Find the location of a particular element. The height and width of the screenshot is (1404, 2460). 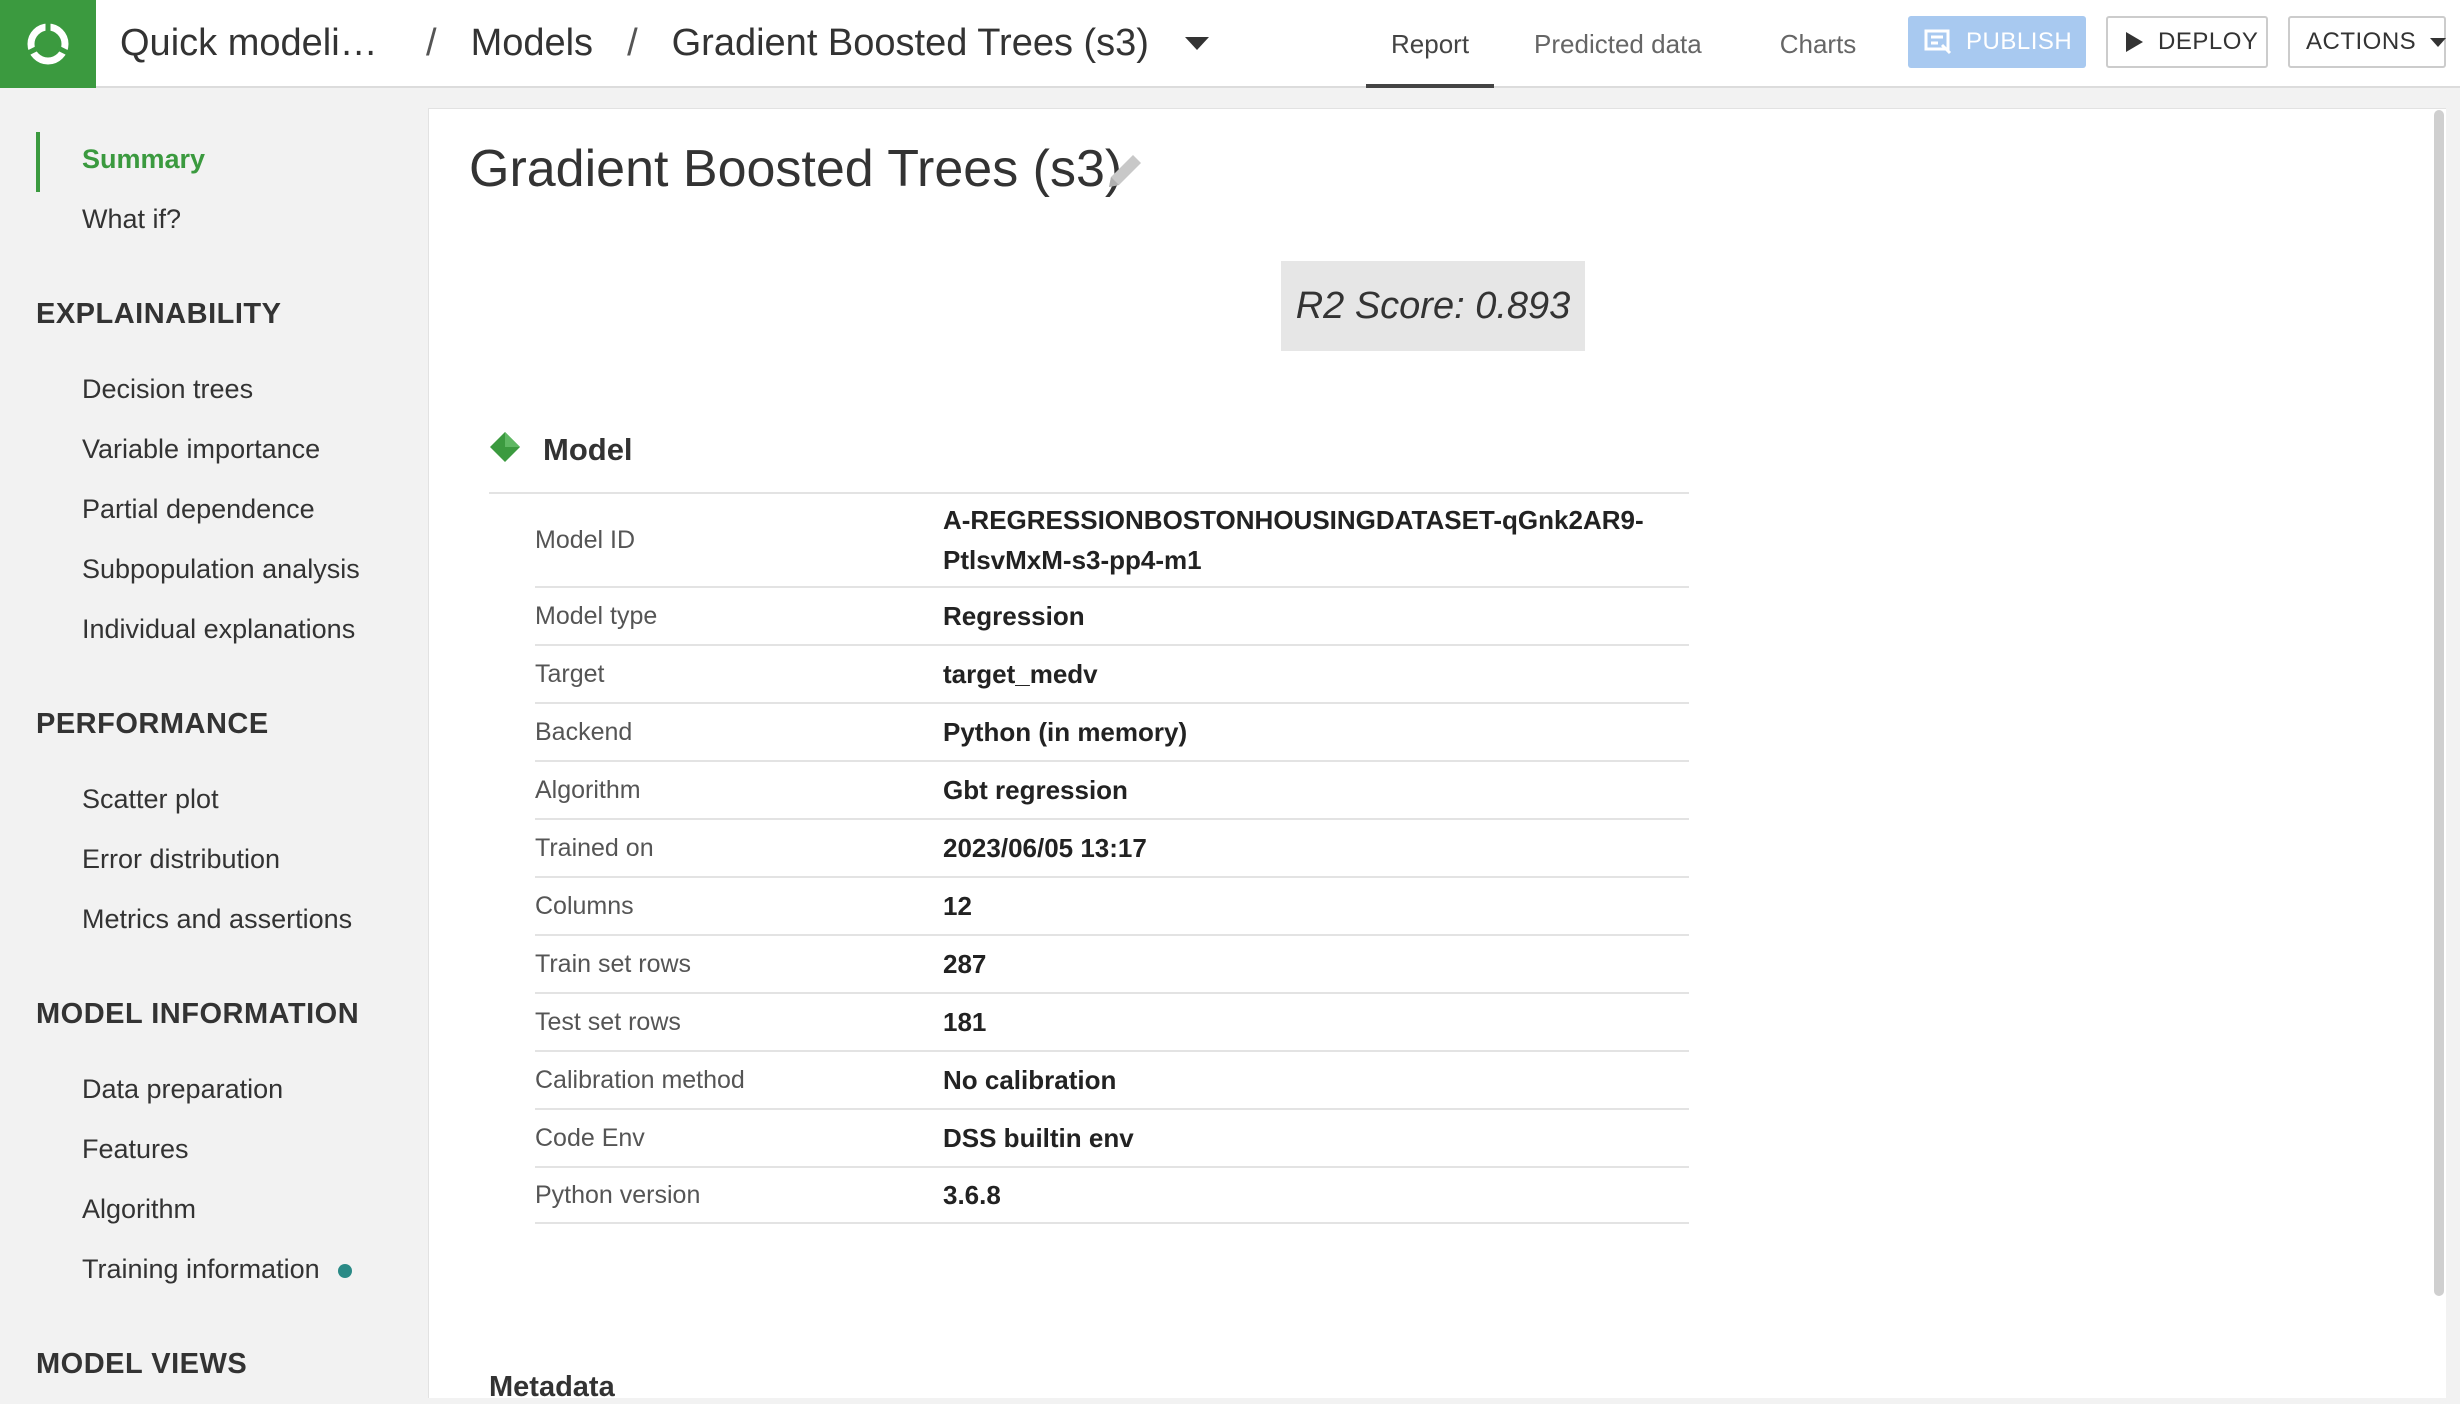

row-key: Model type is located at coordinates (596, 615).